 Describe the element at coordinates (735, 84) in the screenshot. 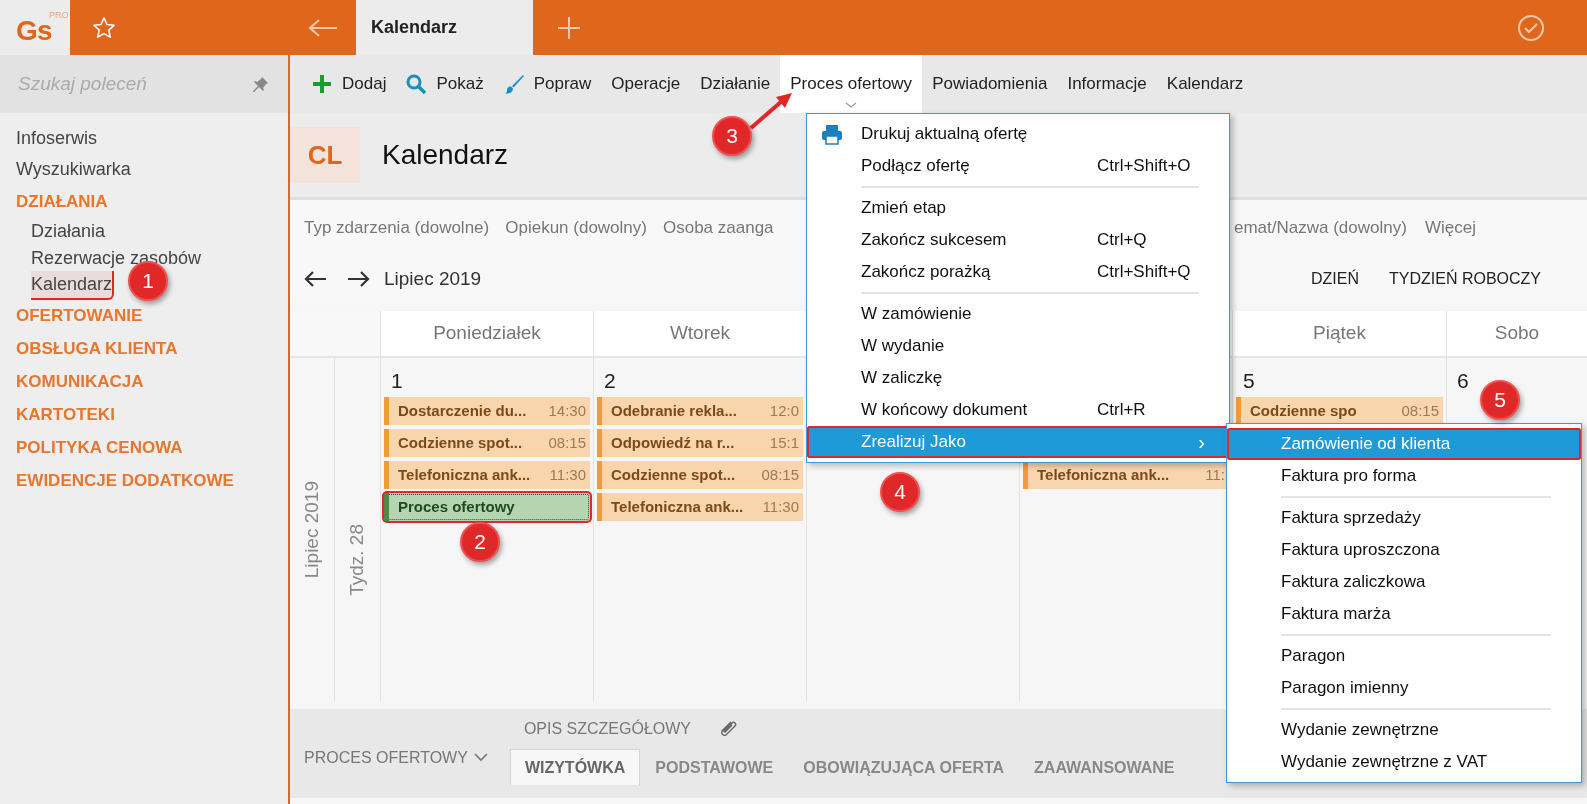

I see `toolbar-button: Działanie` at that location.